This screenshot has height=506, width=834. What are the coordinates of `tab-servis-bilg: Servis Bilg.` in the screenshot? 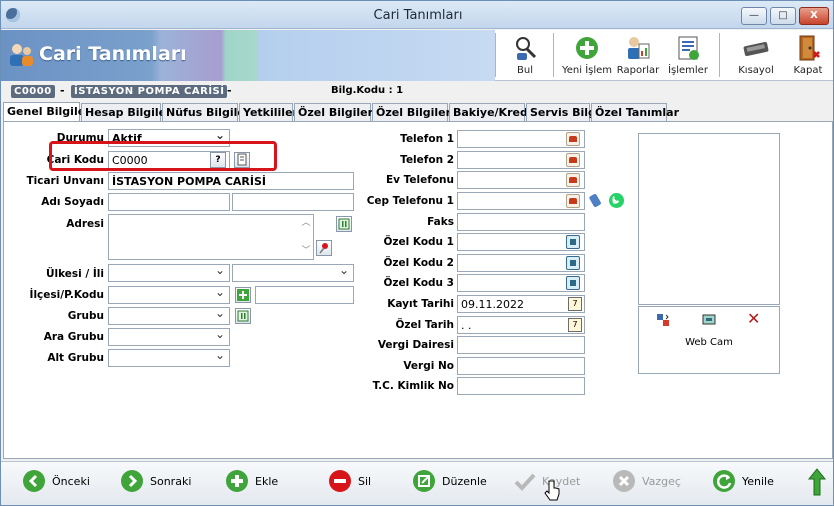 It's located at (563, 112).